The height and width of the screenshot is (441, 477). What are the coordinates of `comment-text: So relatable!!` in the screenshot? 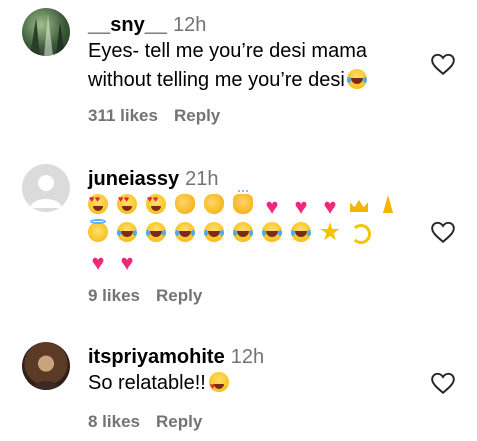 It's located at (163, 385).